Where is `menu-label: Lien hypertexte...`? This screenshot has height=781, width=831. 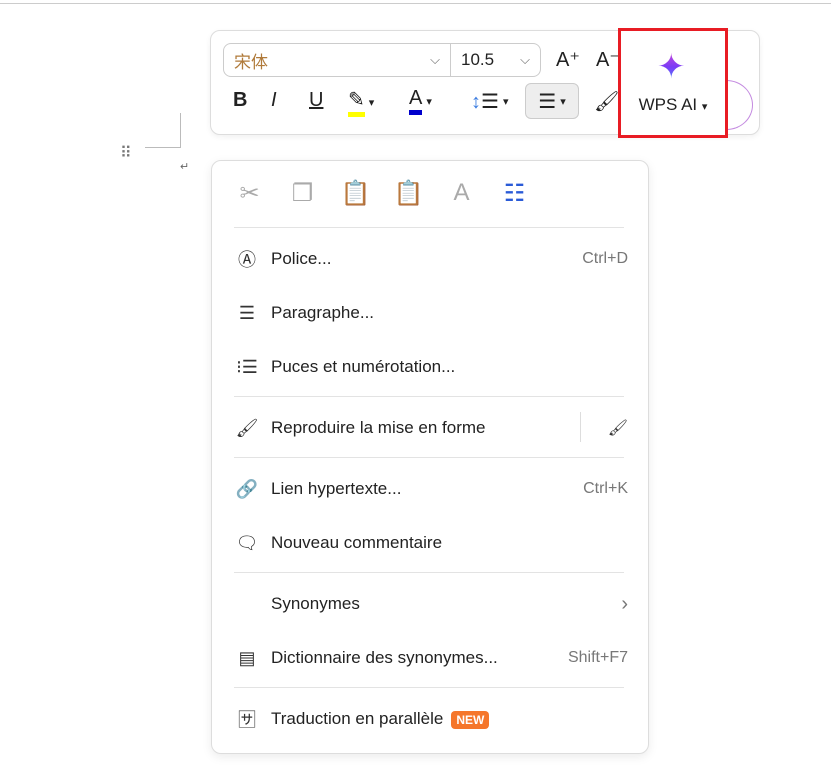
menu-label: Lien hypertexte... is located at coordinates (336, 488).